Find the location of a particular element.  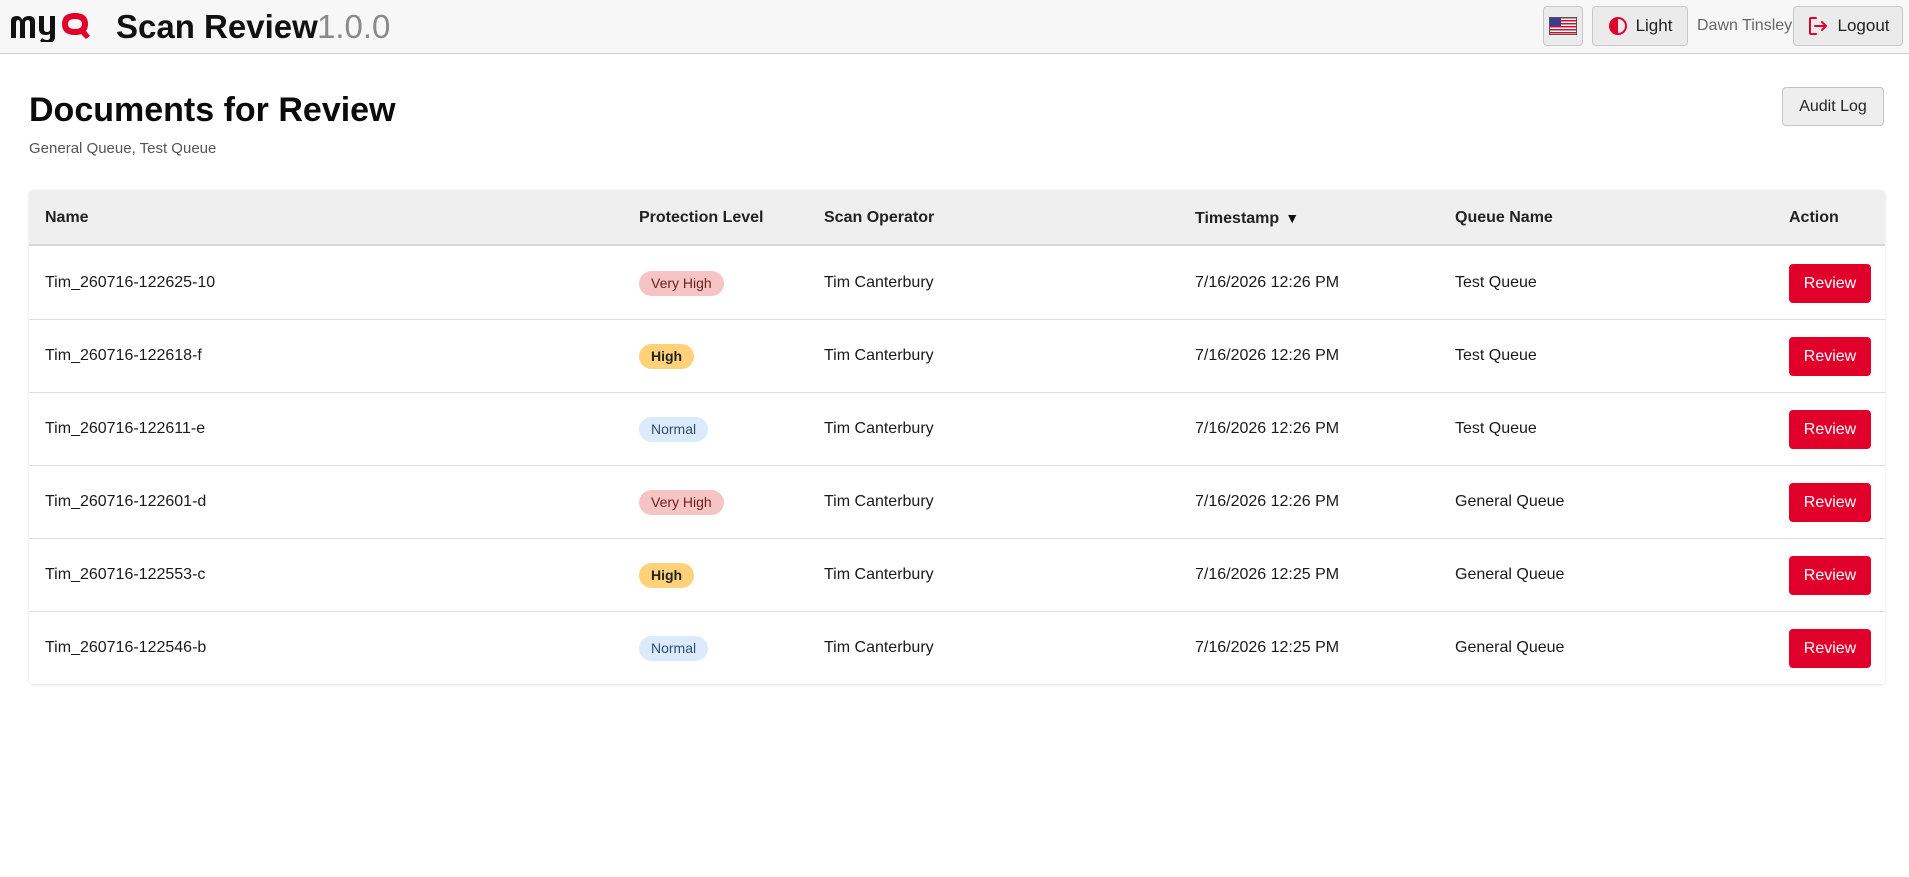

logout-label: Logout is located at coordinates (1863, 25).